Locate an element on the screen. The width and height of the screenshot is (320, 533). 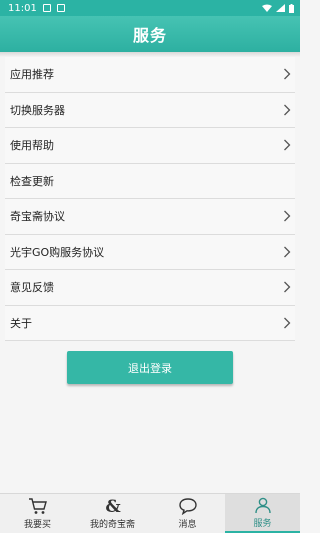
menu-item-label: 奇宝斋协议 is located at coordinates (37, 217).